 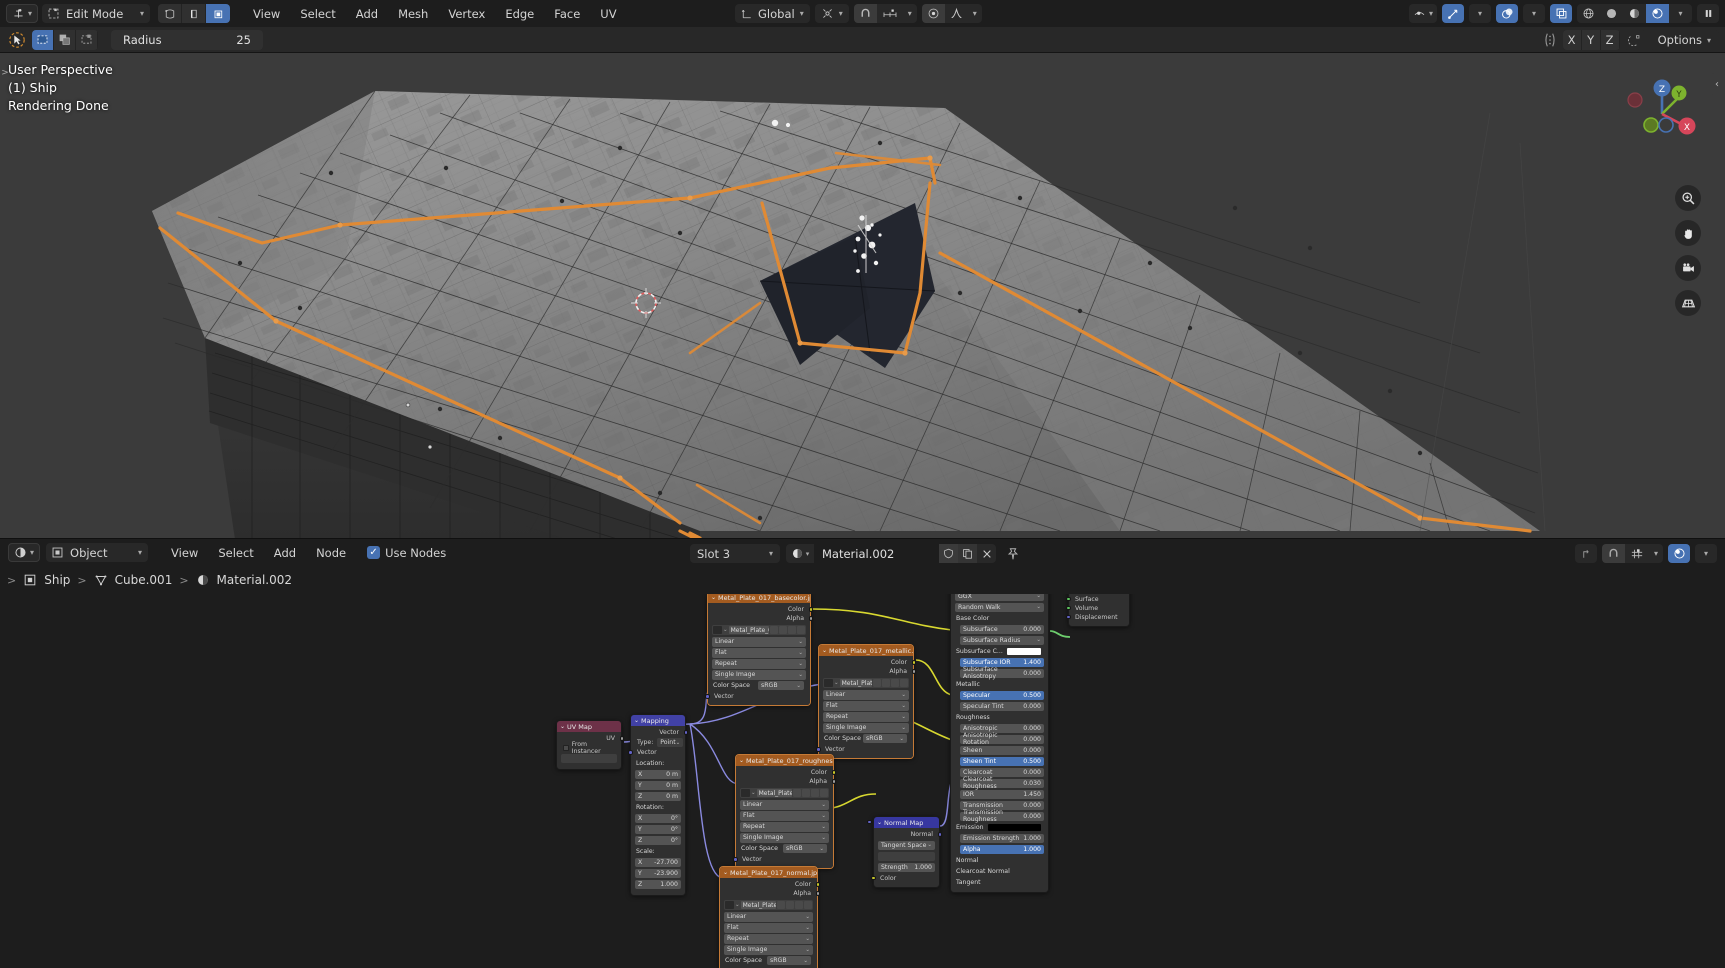 What do you see at coordinates (869, 671) in the screenshot?
I see `socket-row-alpha-metallic: Alpha` at bounding box center [869, 671].